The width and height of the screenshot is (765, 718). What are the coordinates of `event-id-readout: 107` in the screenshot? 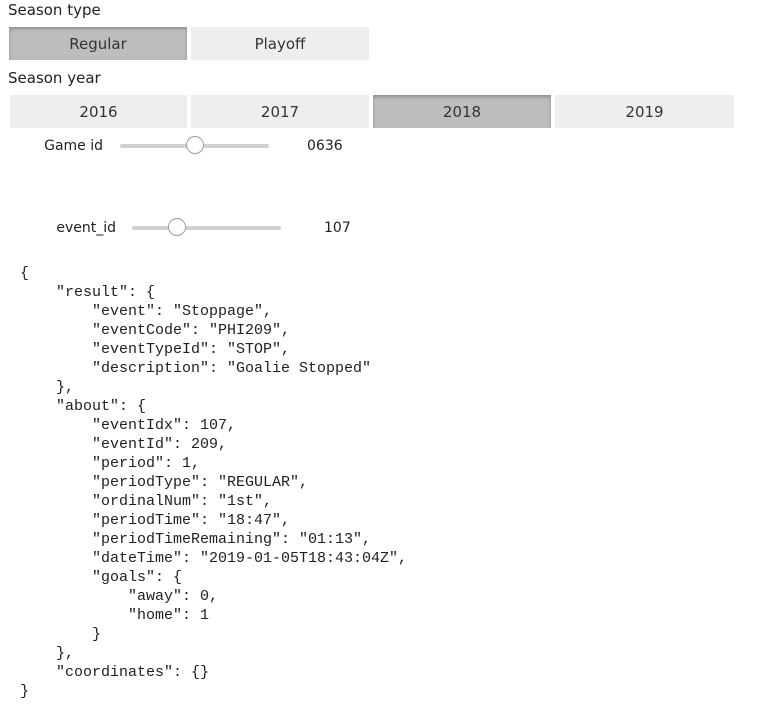 It's located at (337, 228).